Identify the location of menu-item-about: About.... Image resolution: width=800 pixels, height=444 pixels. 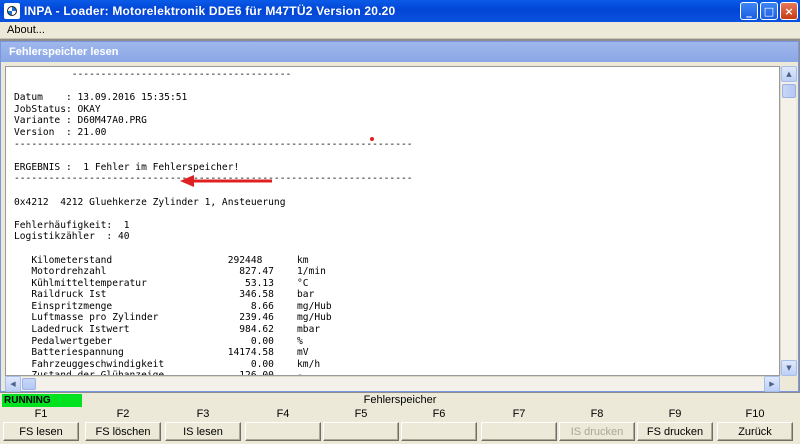
(26, 30).